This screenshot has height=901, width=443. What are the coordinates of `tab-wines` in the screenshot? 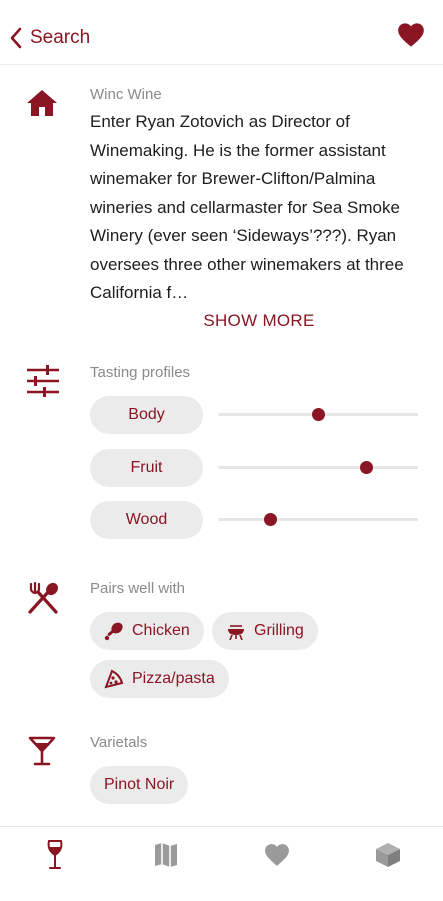 It's located at (55, 857).